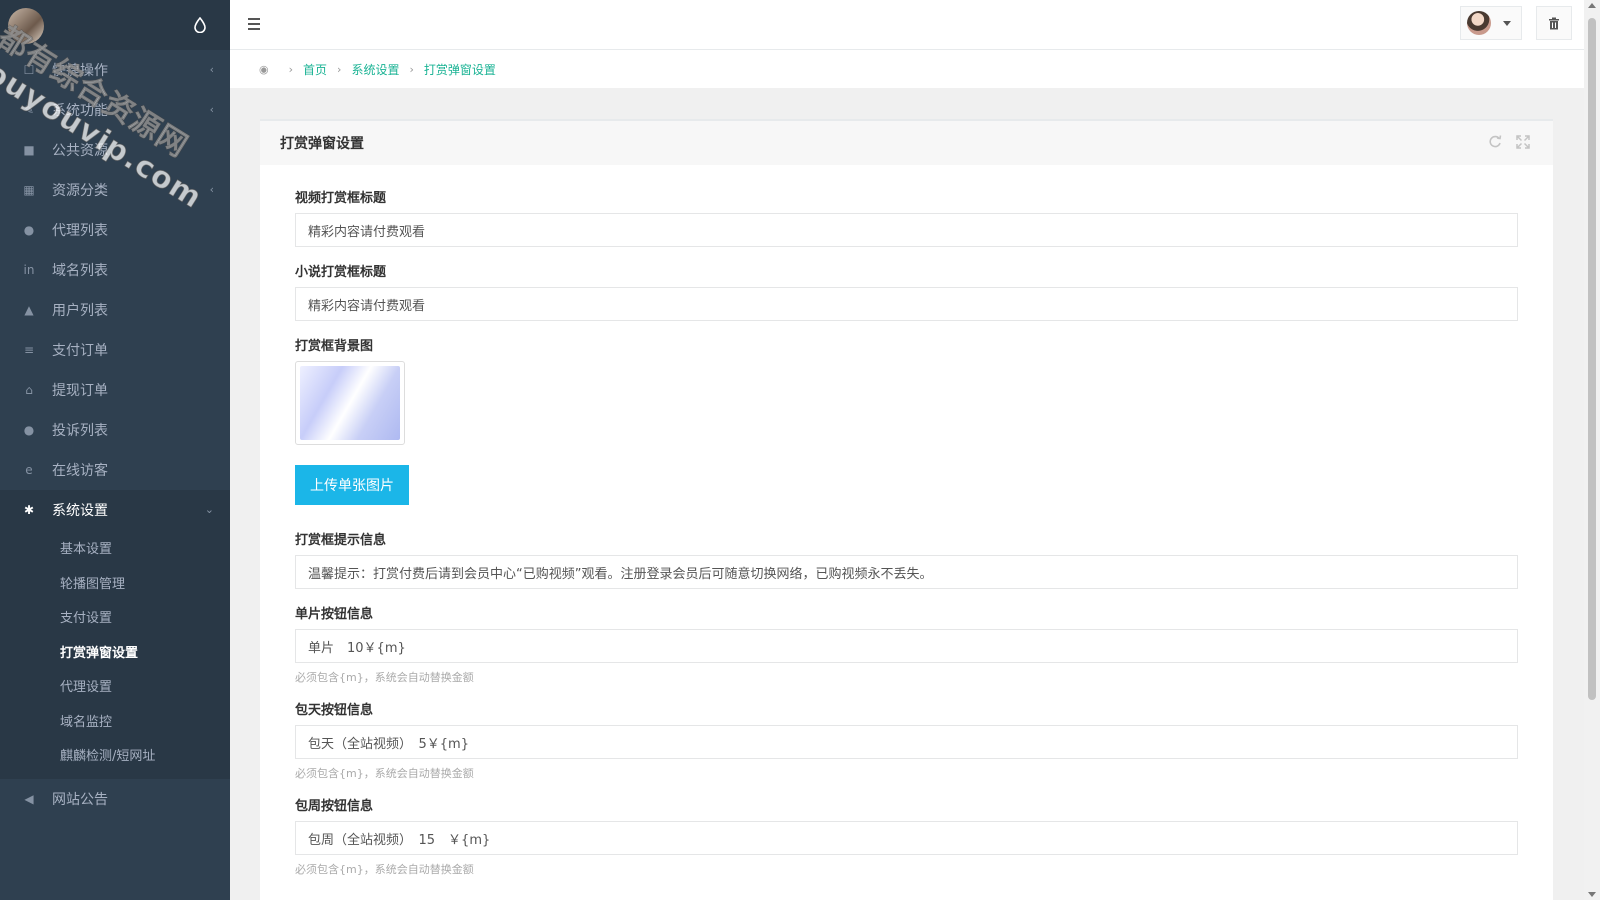 This screenshot has height=900, width=1600. I want to click on user-icon: ▲, so click(29, 310).